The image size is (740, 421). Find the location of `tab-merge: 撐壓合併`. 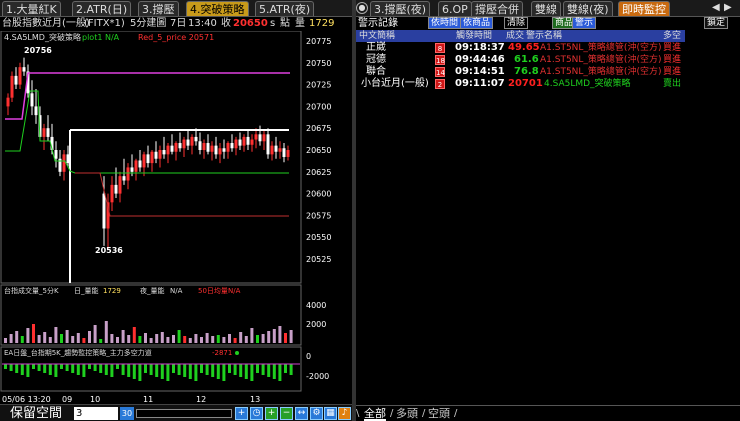

tab-merge: 撐壓合併 is located at coordinates (497, 8).